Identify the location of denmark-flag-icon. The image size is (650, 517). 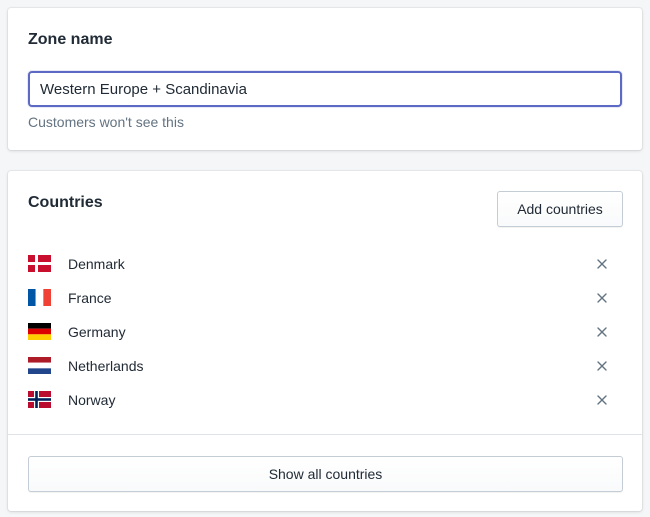
(39, 263).